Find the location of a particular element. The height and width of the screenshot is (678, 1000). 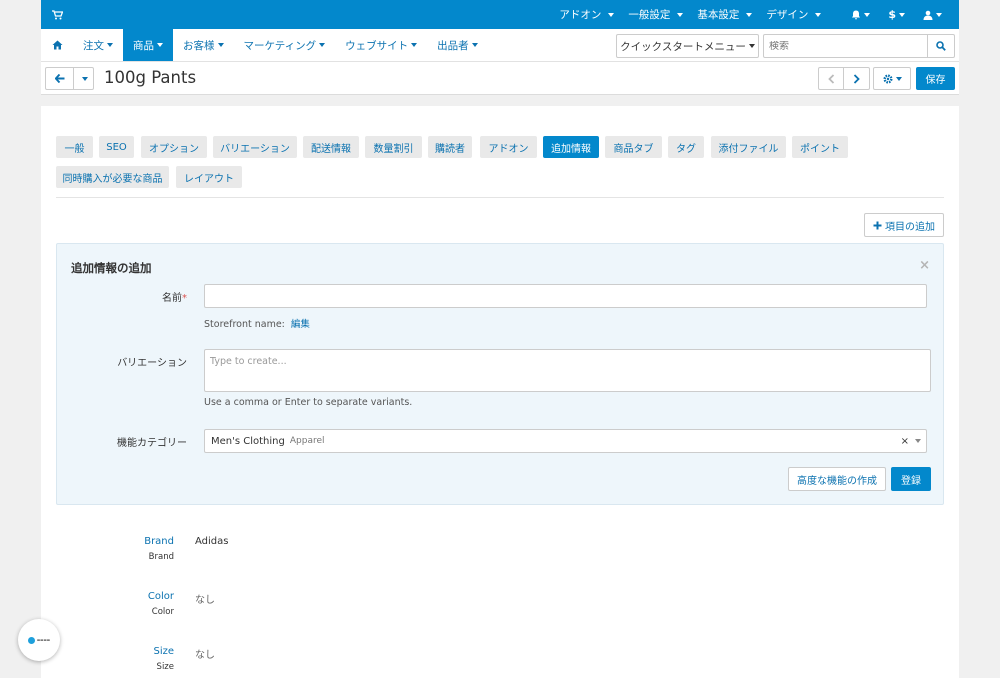

topbar-menu-label: デザイン is located at coordinates (787, 15).